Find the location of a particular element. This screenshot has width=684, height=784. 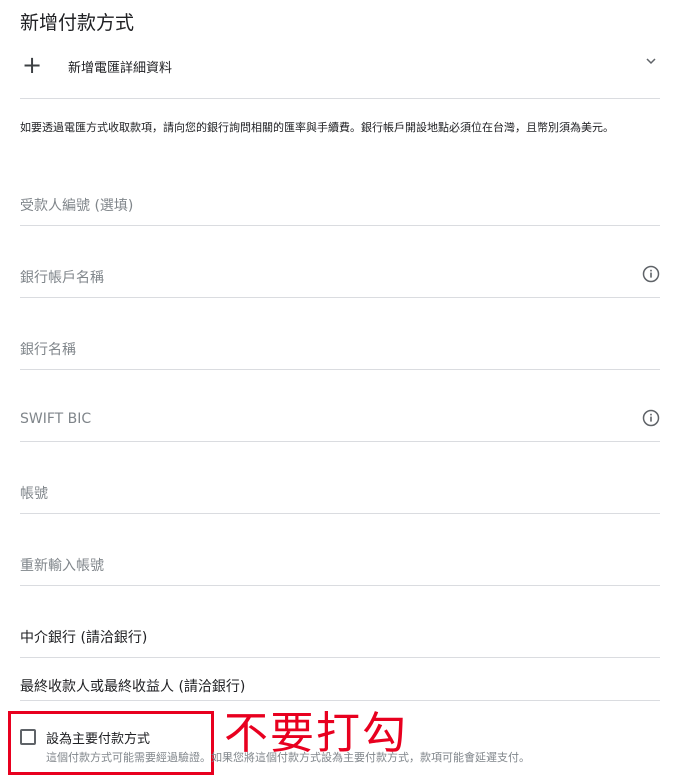

primary-payment-label: 設為主要付款方式 is located at coordinates (98, 737).